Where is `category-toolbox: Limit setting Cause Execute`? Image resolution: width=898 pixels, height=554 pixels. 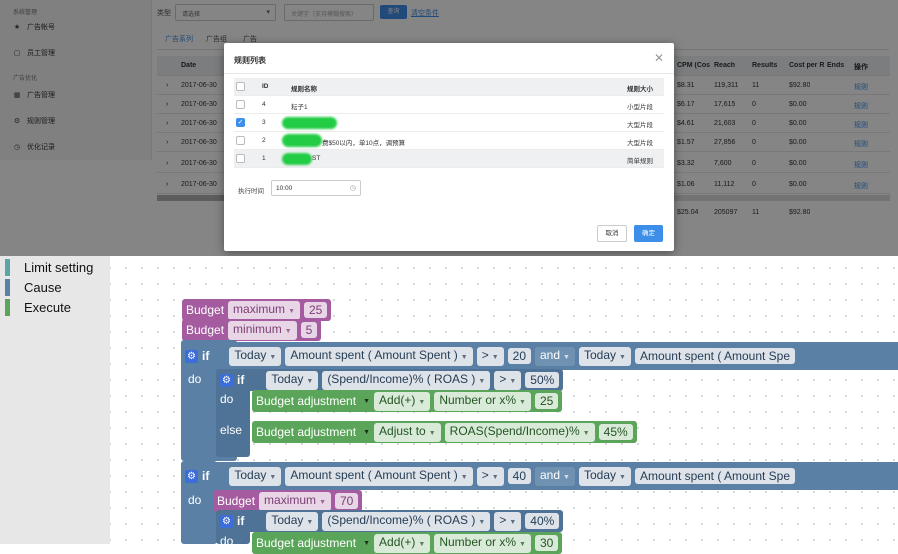 category-toolbox: Limit setting Cause Execute is located at coordinates (55, 400).